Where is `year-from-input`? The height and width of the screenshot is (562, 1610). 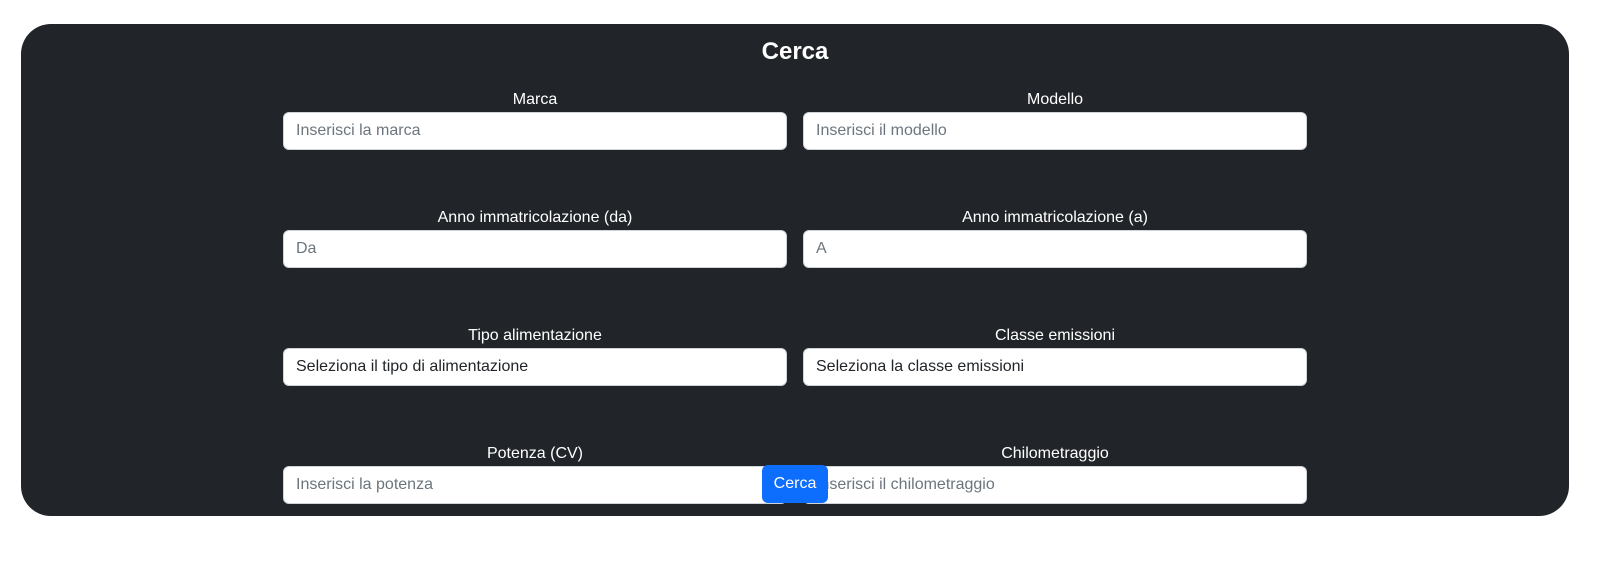 year-from-input is located at coordinates (535, 249).